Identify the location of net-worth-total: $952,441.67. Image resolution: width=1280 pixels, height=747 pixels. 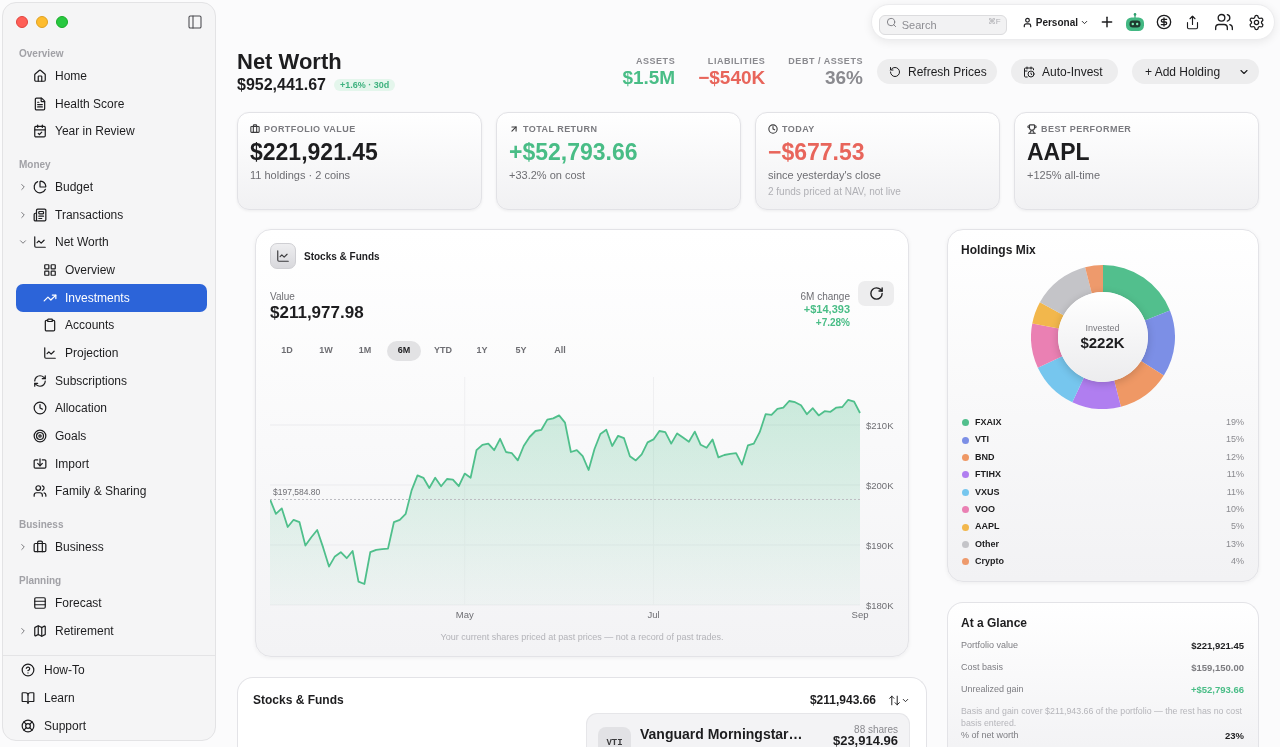
(281, 85).